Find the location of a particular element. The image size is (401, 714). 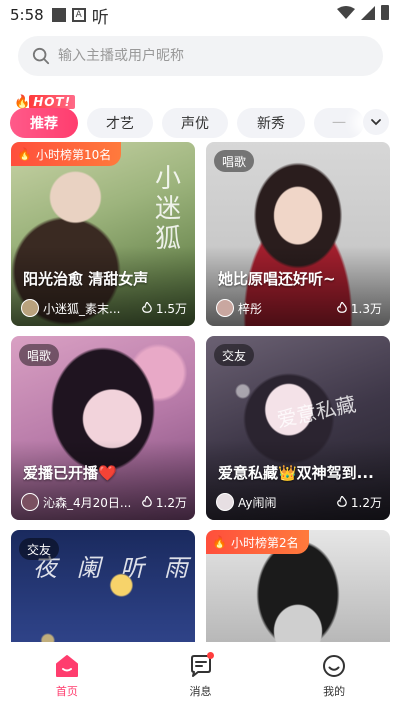

profile-icon is located at coordinates (334, 666).